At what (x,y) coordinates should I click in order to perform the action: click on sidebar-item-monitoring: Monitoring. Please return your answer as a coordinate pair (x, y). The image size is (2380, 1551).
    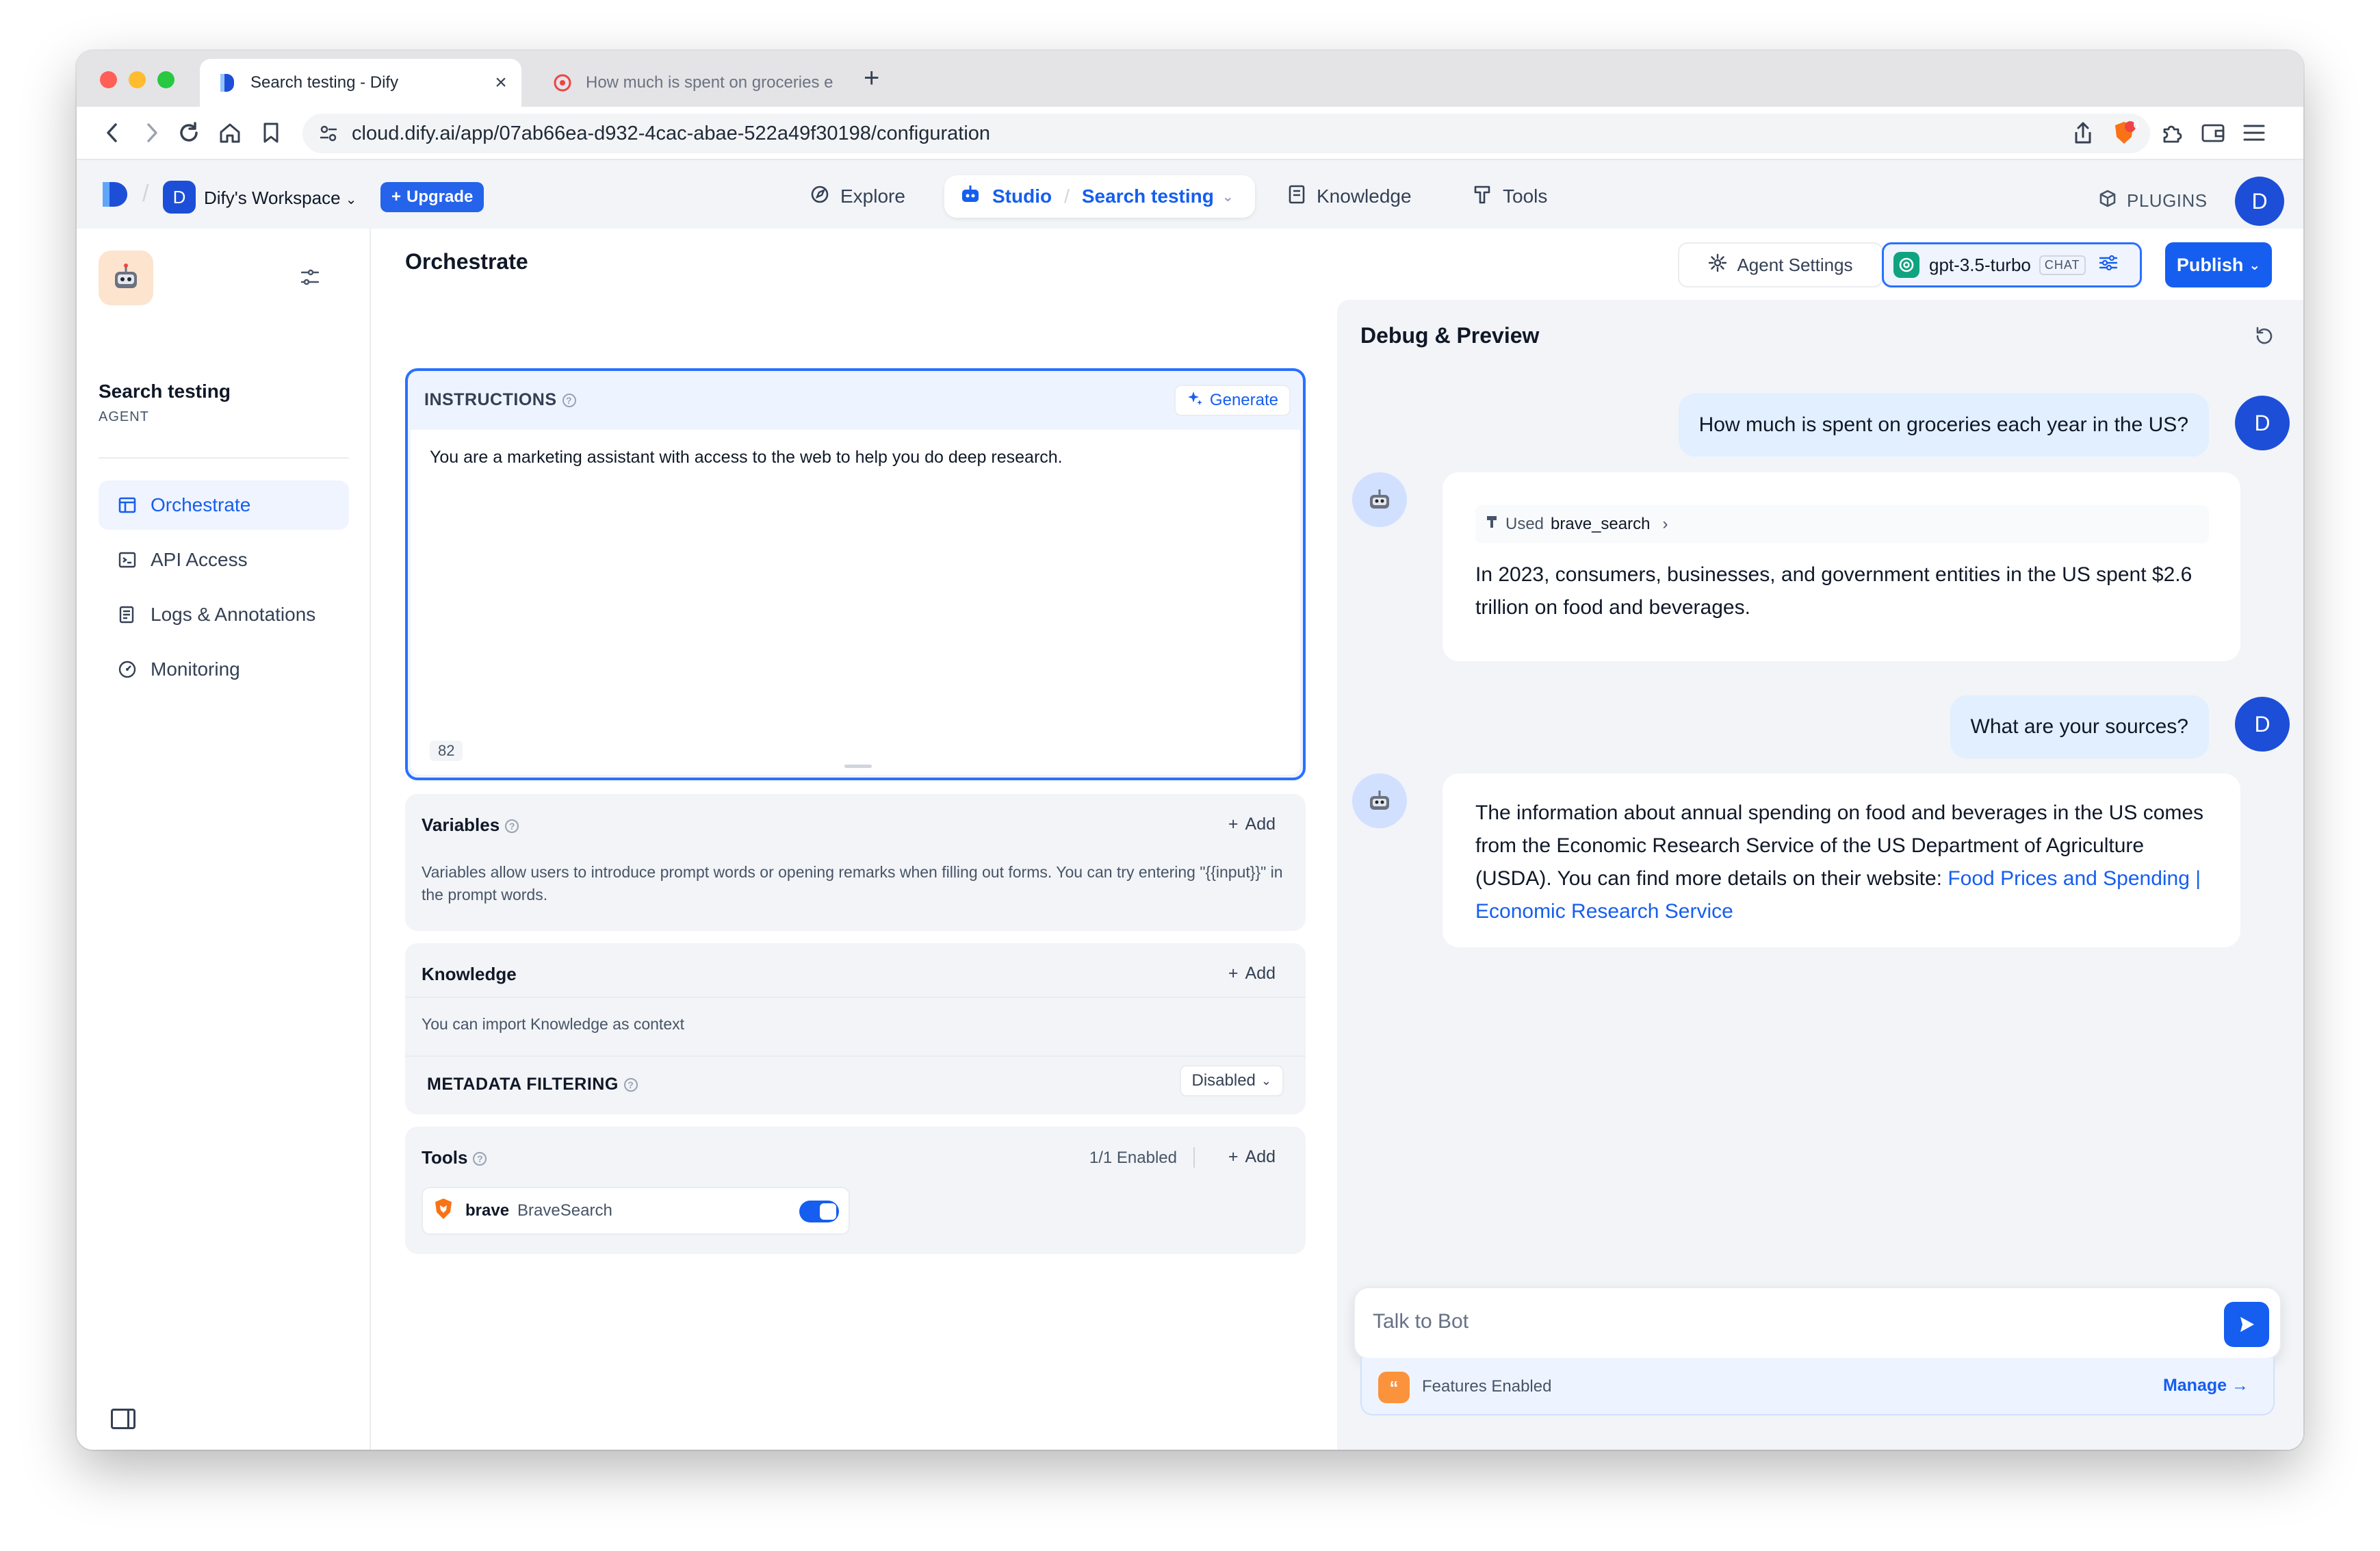
    Looking at the image, I should click on (224, 670).